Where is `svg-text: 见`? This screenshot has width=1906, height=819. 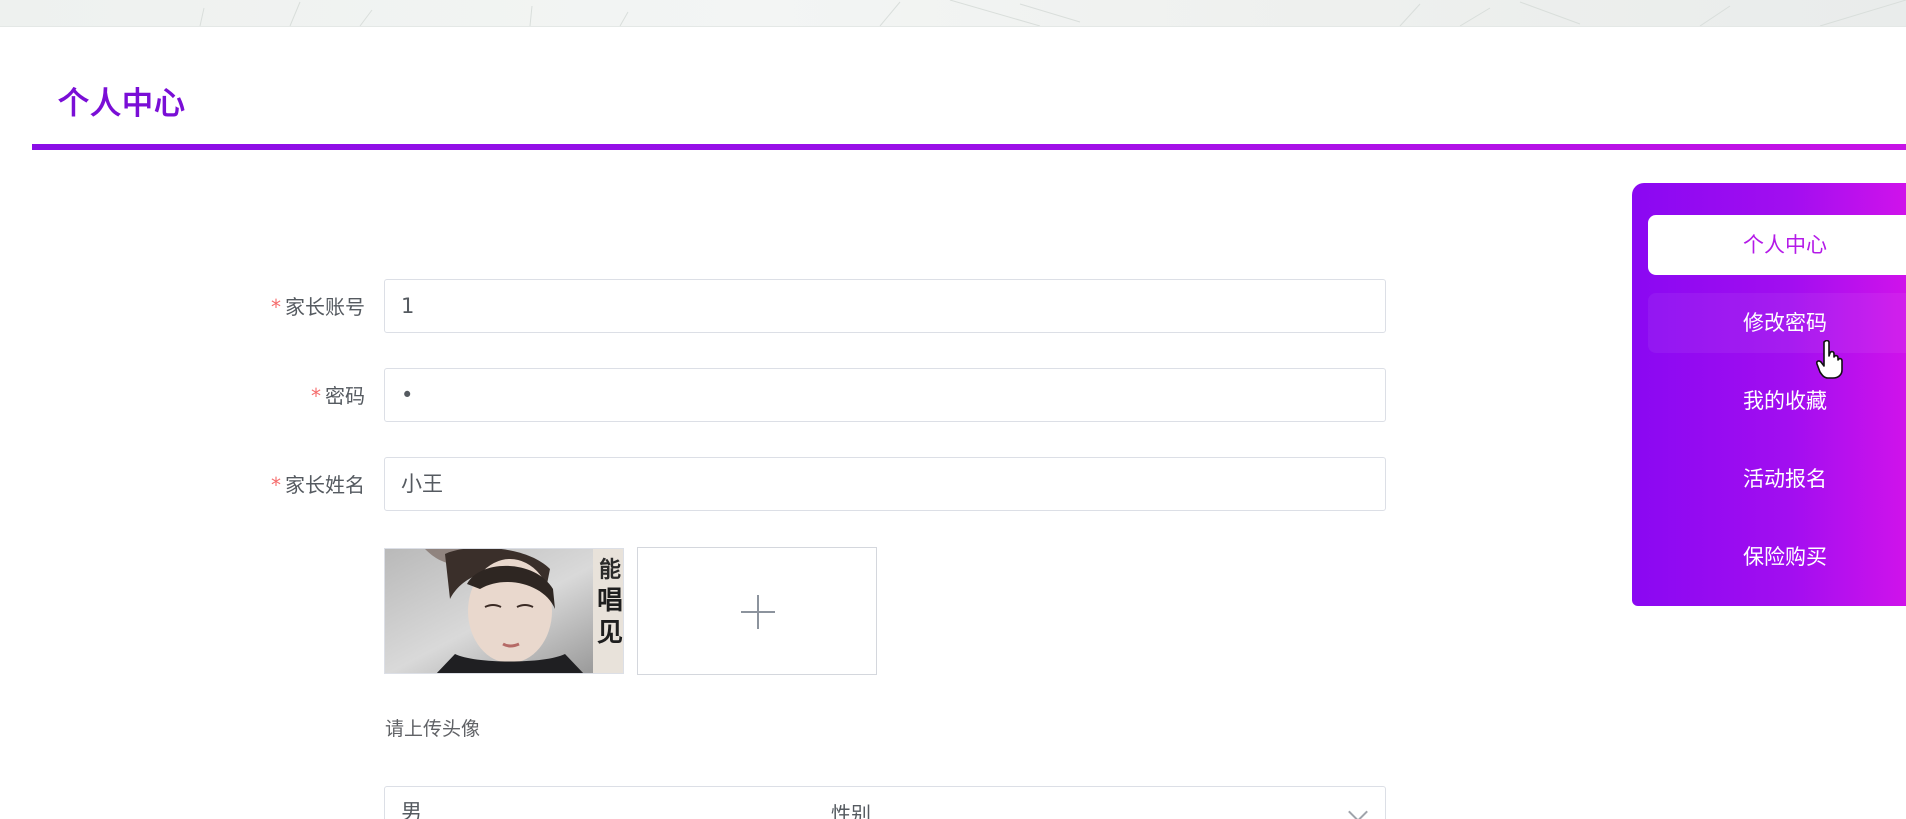 svg-text: 见 is located at coordinates (610, 633).